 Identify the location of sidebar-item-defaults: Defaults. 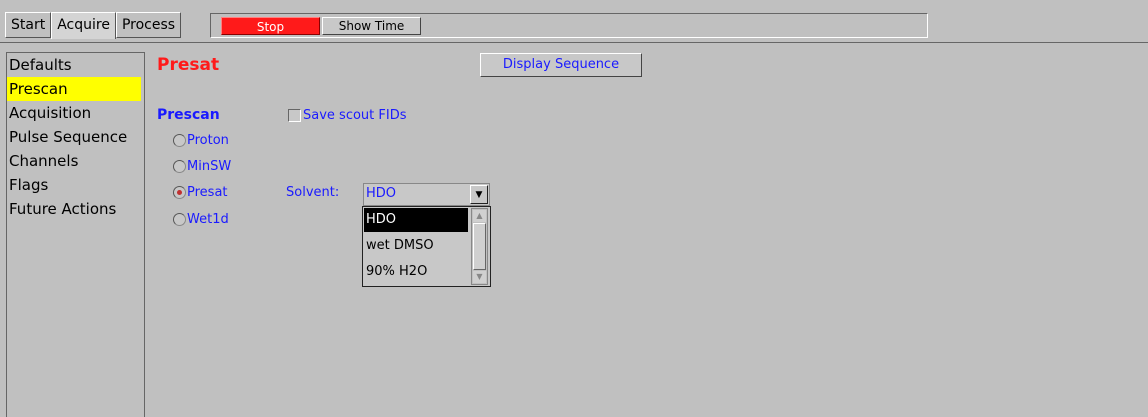
(75, 65).